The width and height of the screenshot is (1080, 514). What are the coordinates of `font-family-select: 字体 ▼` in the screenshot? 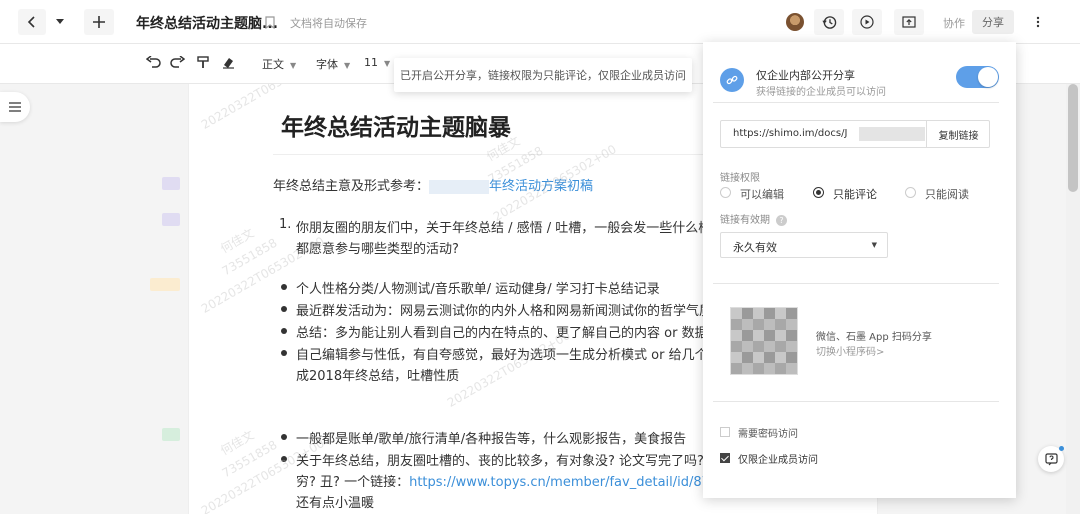 It's located at (333, 64).